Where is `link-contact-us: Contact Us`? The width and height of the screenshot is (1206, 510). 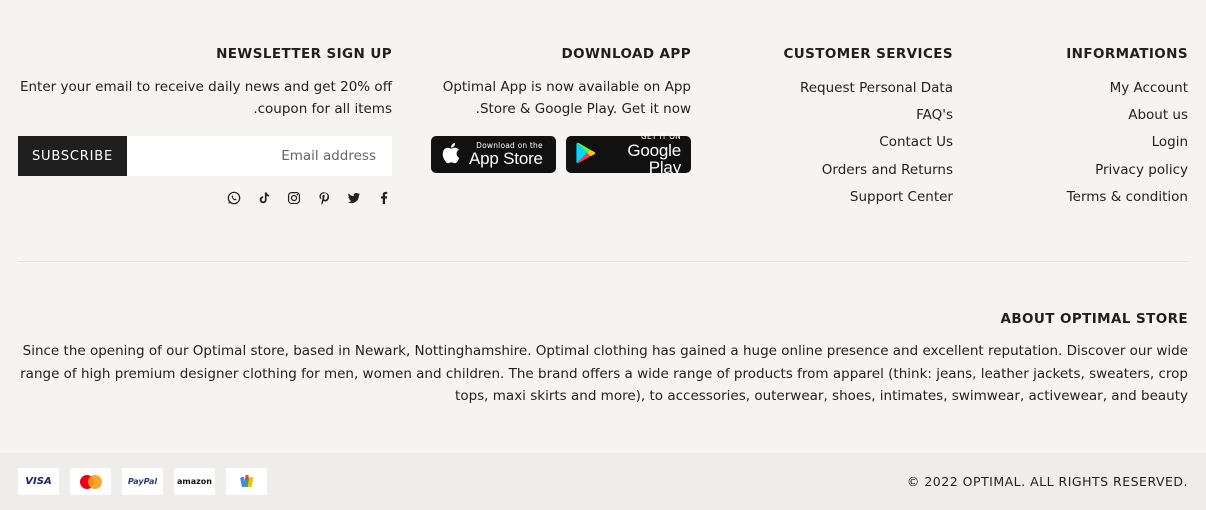 link-contact-us: Contact Us is located at coordinates (833, 142).